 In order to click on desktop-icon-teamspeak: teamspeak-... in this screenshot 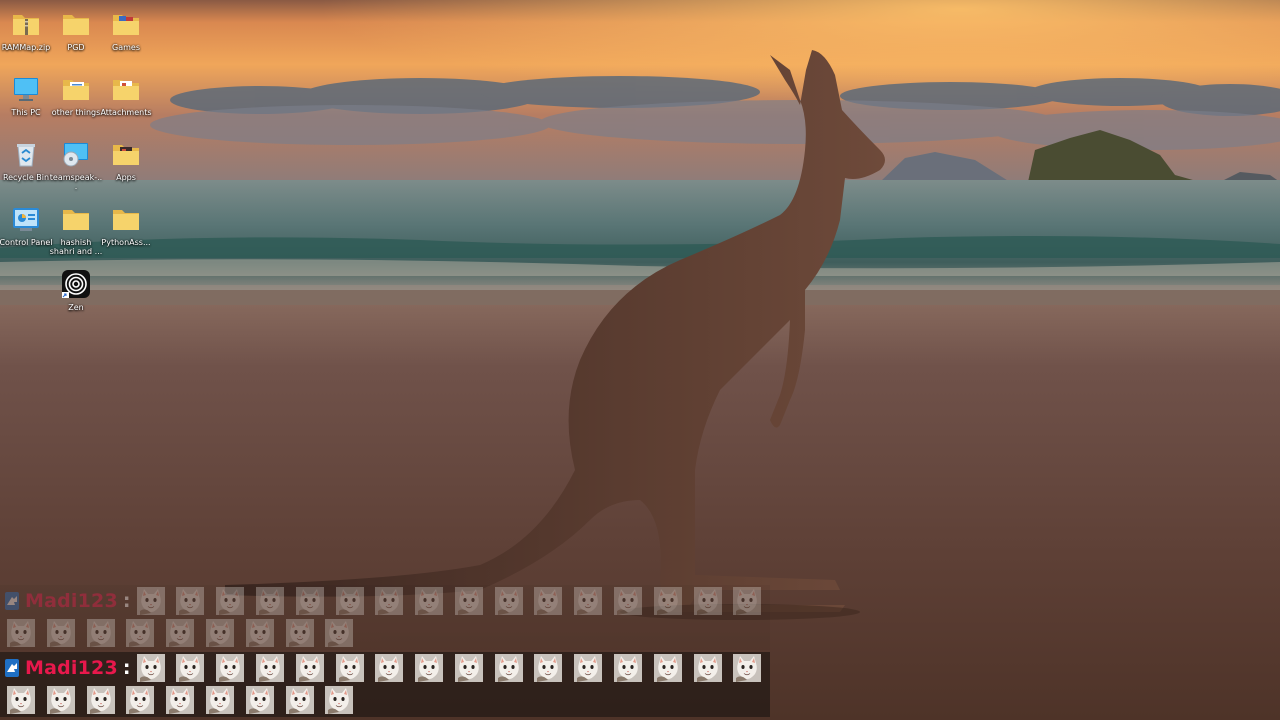, I will do `click(76, 164)`.